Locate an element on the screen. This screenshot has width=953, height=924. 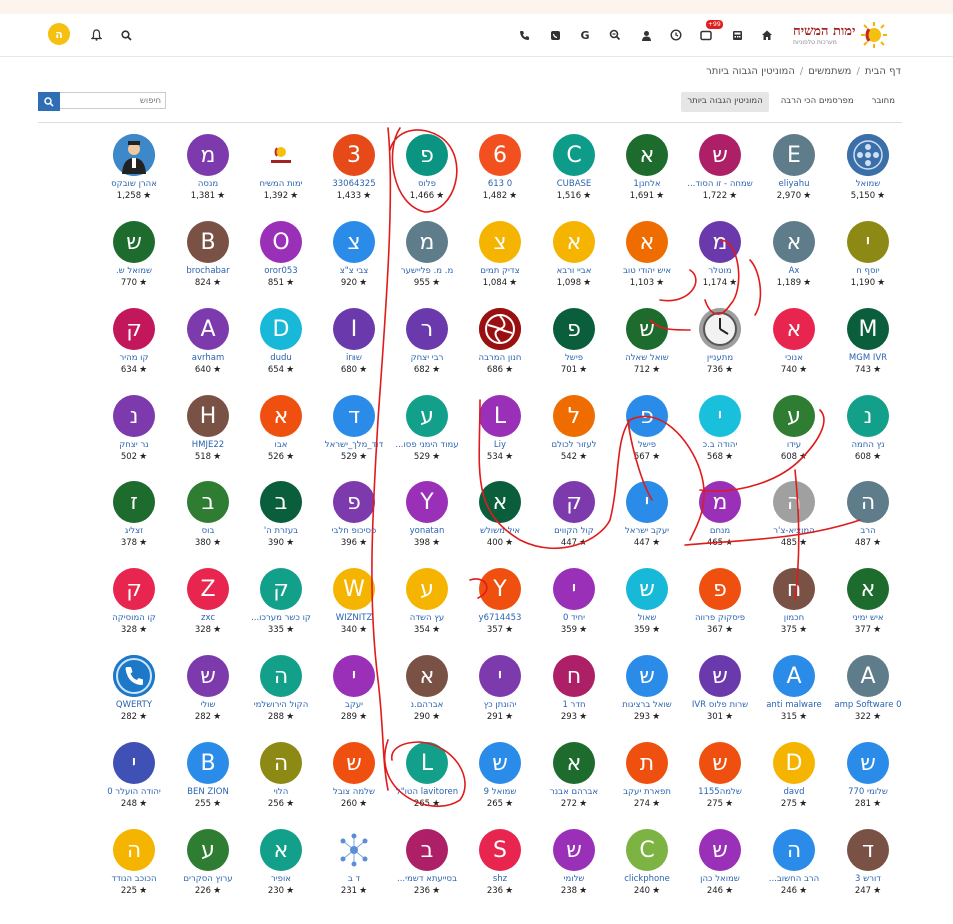
user-card: ע ערוץ הסקרים 226 ★ is located at coordinates (208, 867).